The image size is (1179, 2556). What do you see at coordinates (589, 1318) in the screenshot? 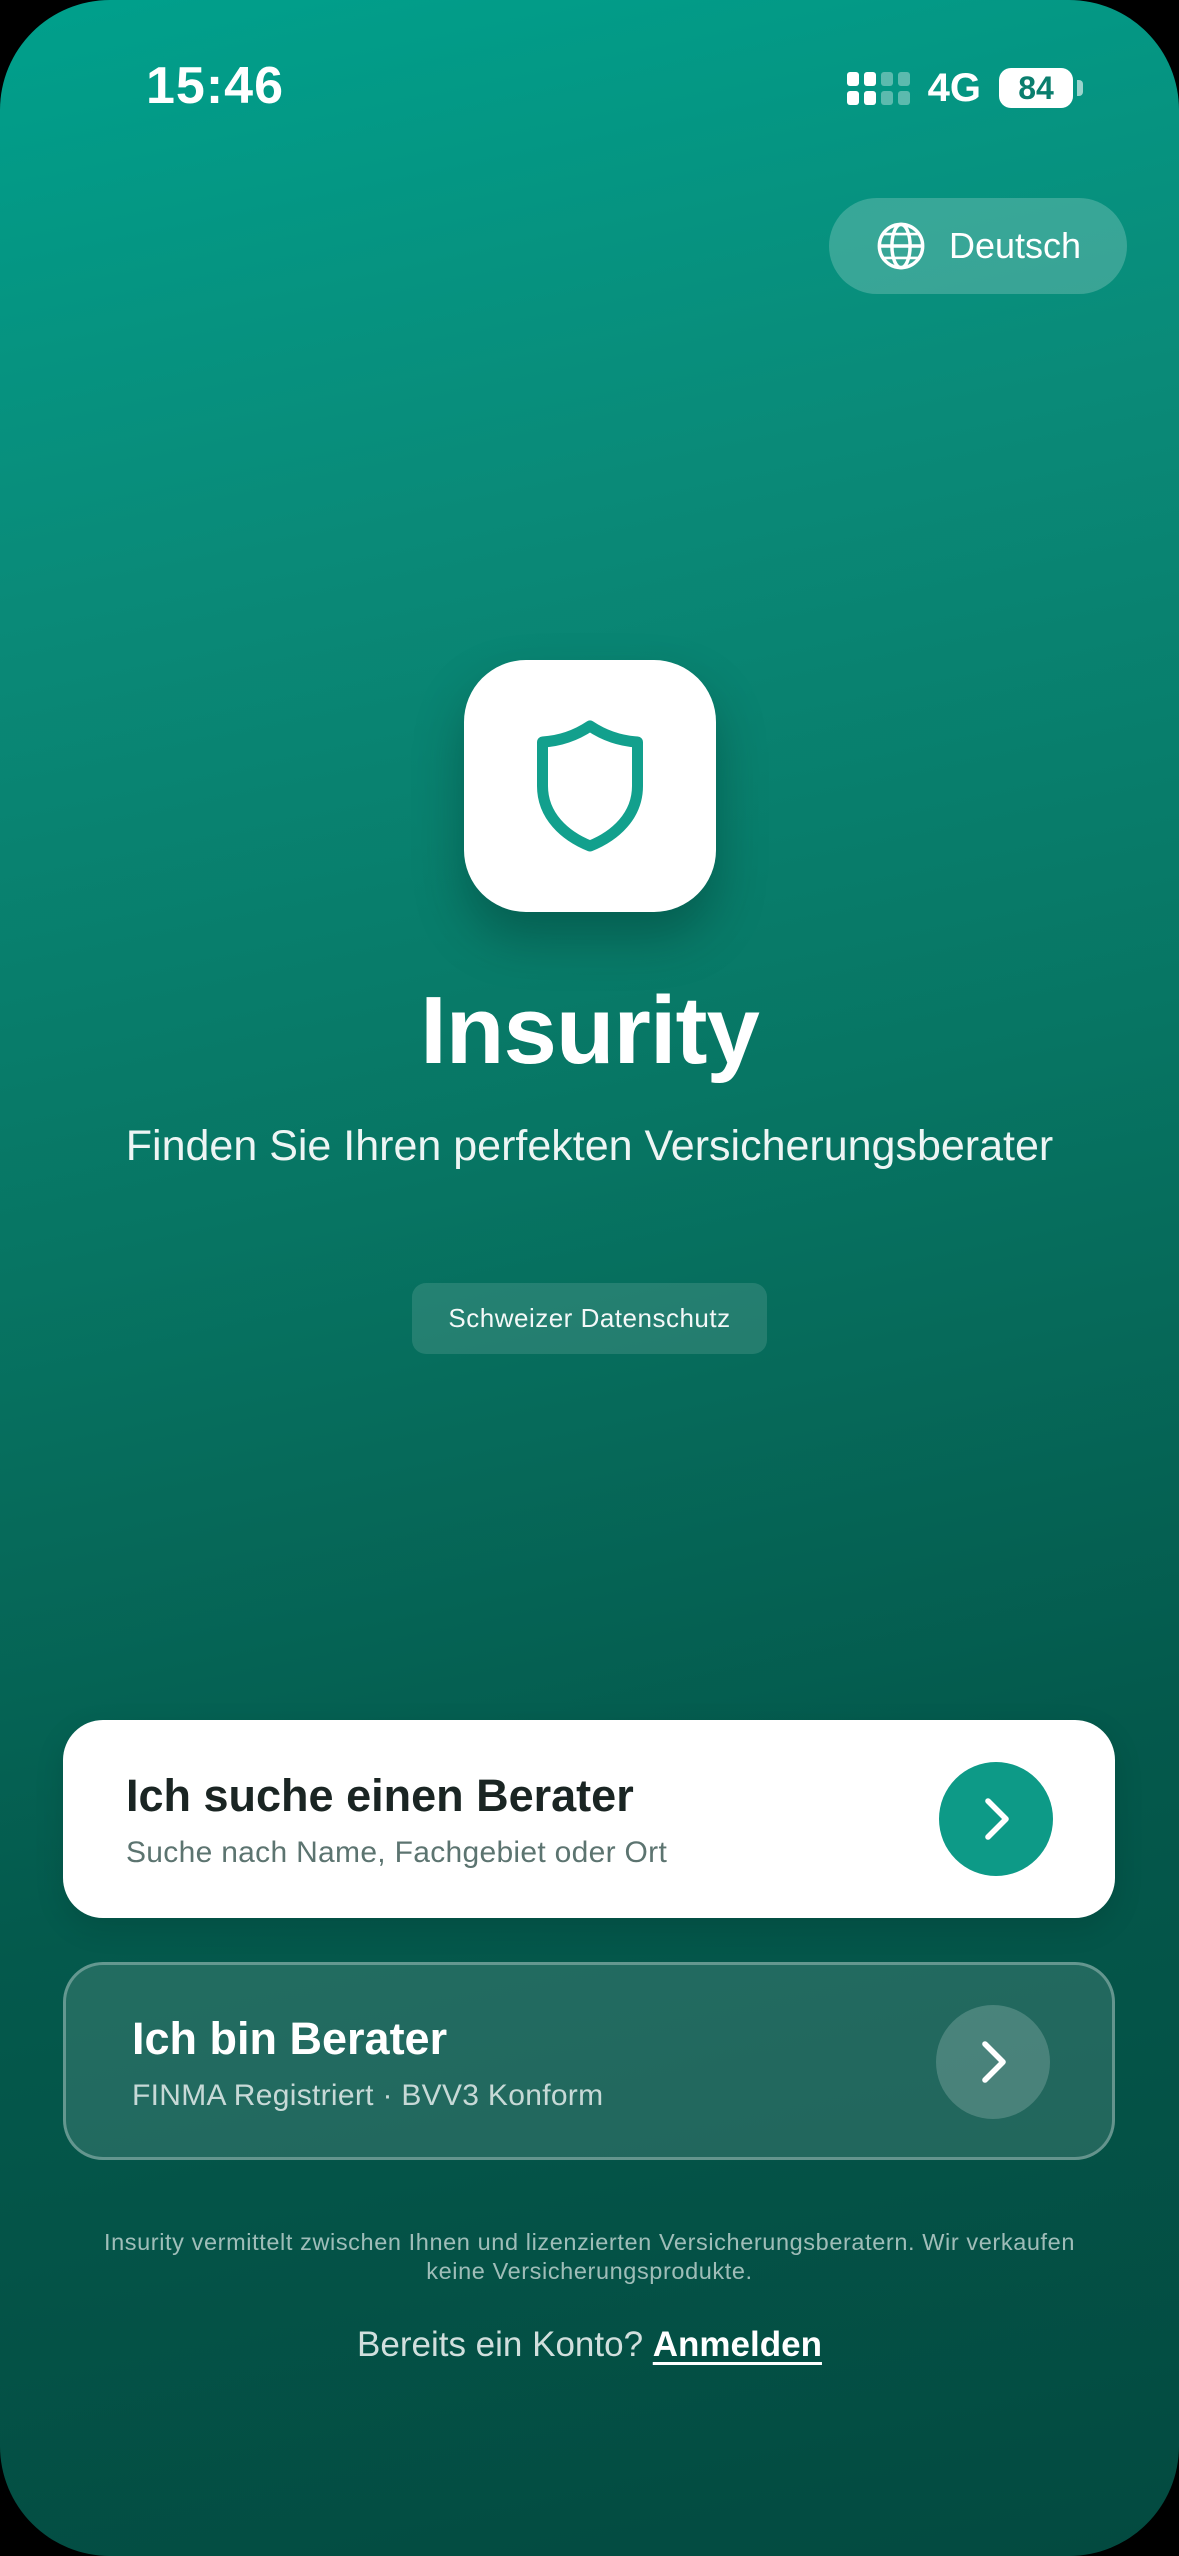
I see `privacy-badge: Schweizer Datenschutz` at bounding box center [589, 1318].